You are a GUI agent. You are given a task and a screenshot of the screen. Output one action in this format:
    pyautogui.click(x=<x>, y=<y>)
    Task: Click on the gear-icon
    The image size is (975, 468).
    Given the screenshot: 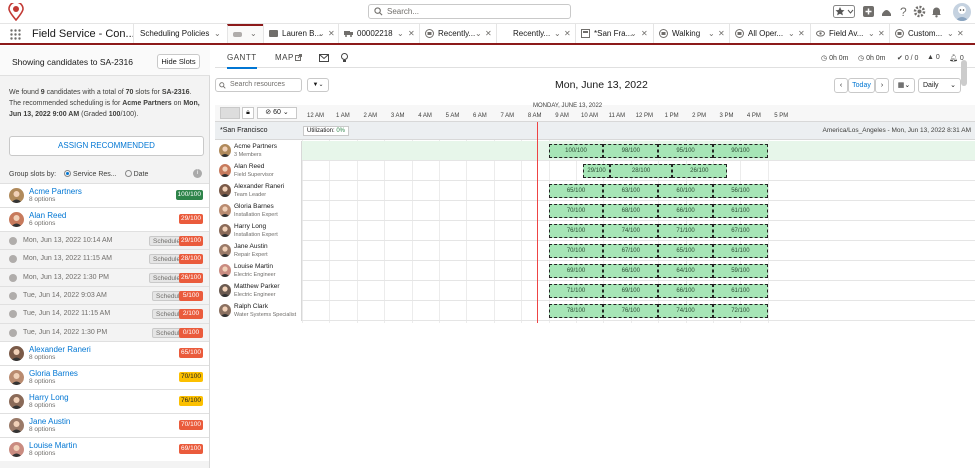 What is the action you would take?
    pyautogui.click(x=919, y=11)
    